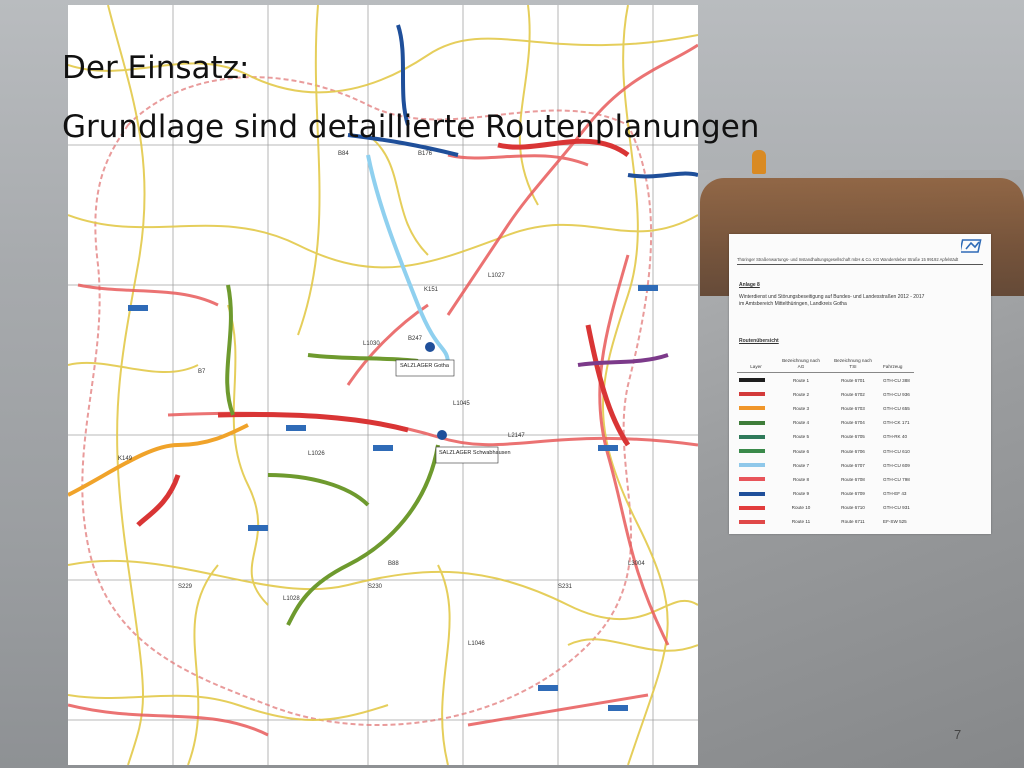 The width and height of the screenshot is (1024, 768). Describe the element at coordinates (853, 423) in the screenshot. I see `route-name-tsi: Route 6704` at that location.